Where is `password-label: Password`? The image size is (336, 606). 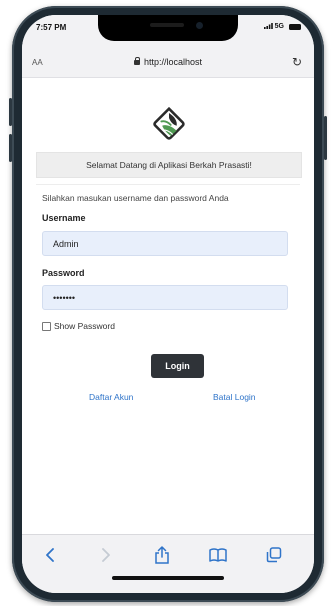 password-label: Password is located at coordinates (63, 273).